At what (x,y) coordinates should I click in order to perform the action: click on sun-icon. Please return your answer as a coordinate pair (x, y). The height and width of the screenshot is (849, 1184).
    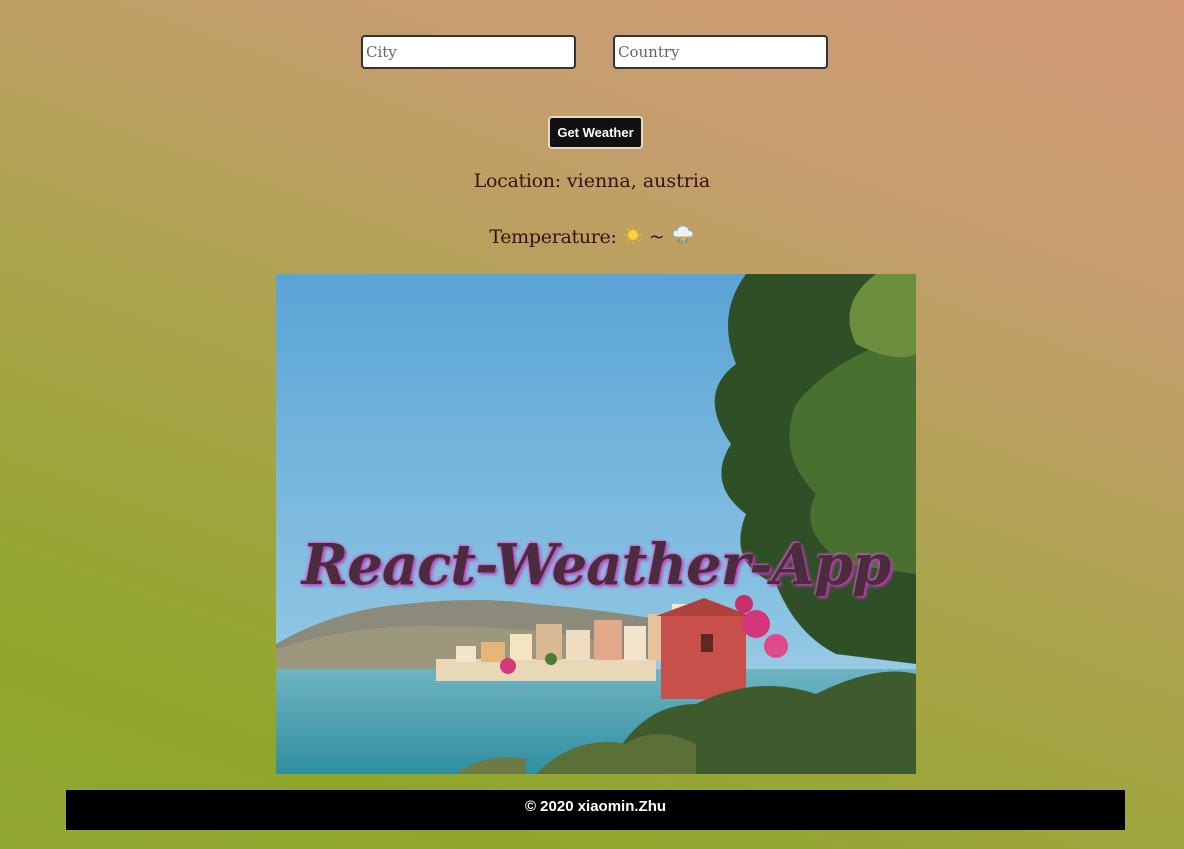
    Looking at the image, I should click on (633, 237).